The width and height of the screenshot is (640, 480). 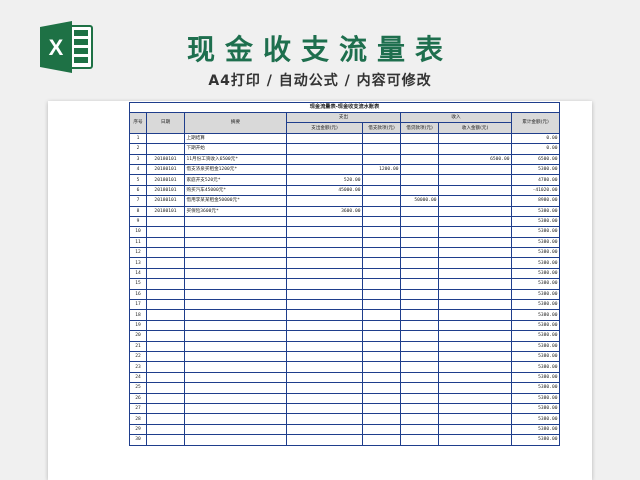 I want to click on cell-summary: 上期结算, so click(x=235, y=138).